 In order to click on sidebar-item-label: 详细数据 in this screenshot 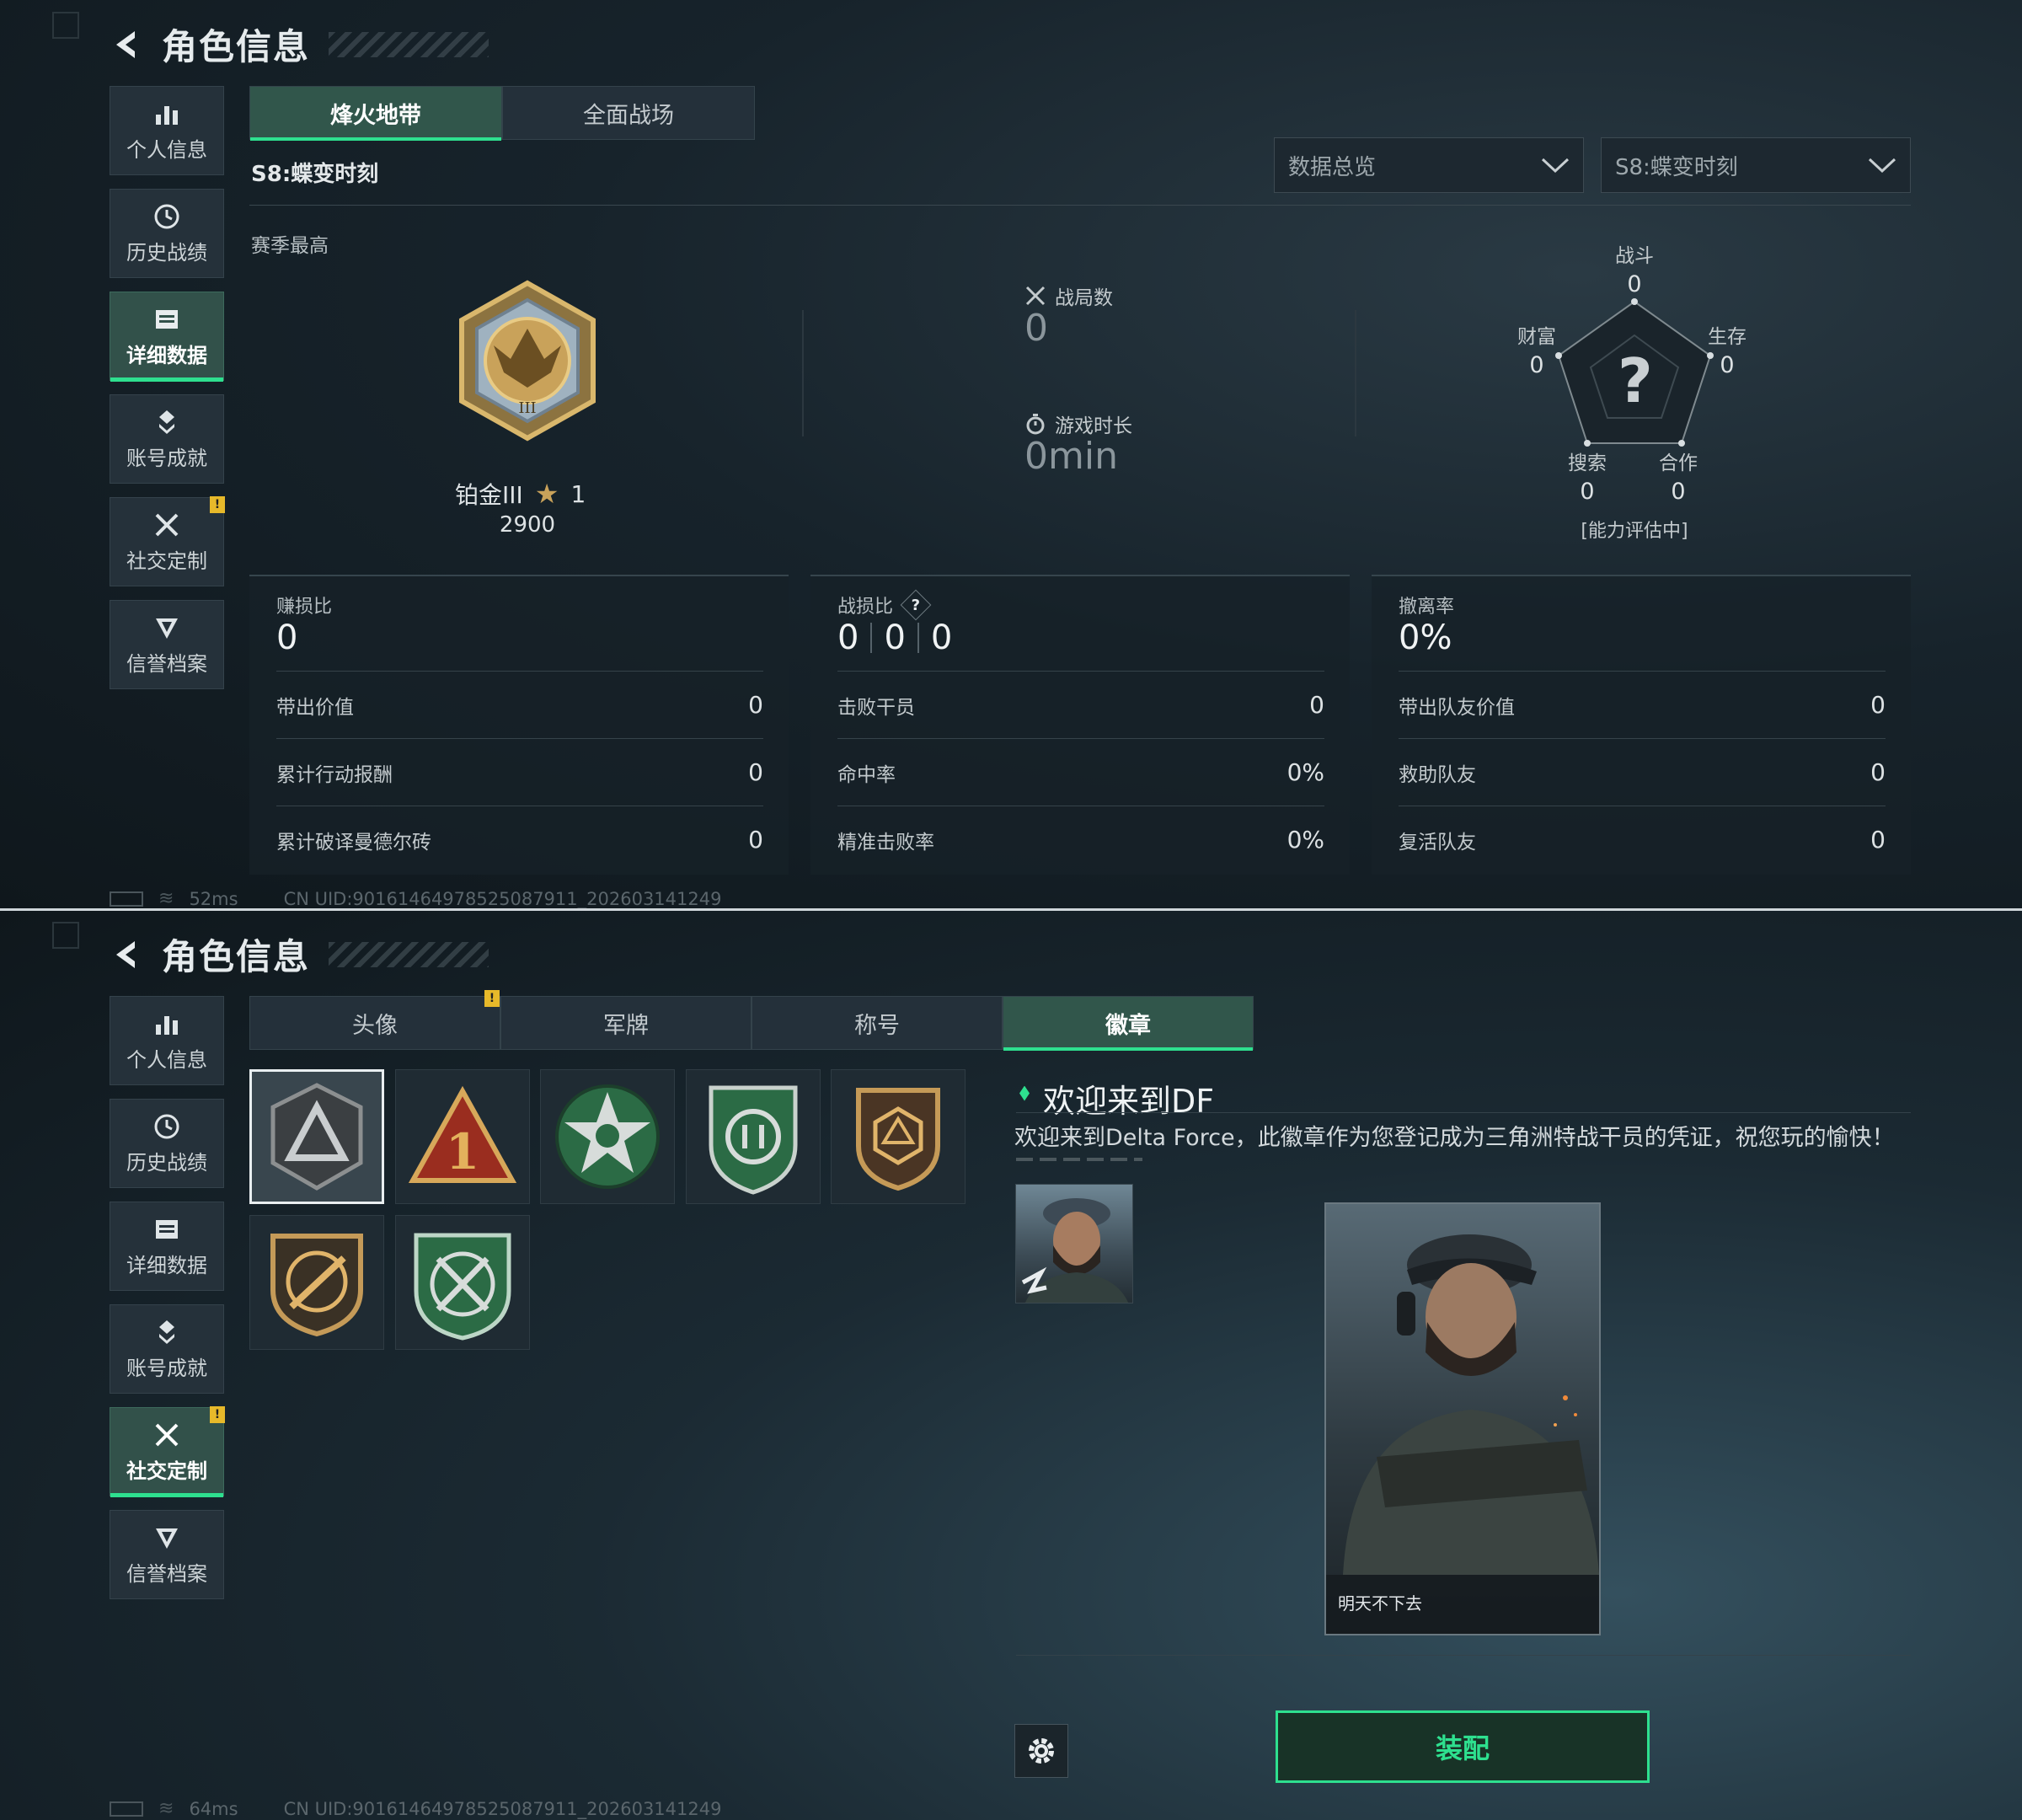, I will do `click(166, 1265)`.